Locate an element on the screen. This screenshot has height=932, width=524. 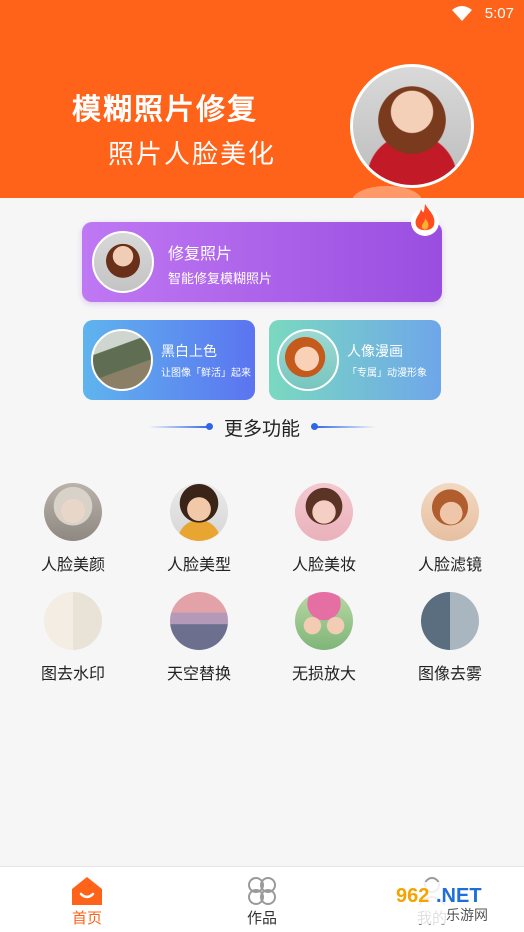
watermark-remove-icon is located at coordinates (73, 621).